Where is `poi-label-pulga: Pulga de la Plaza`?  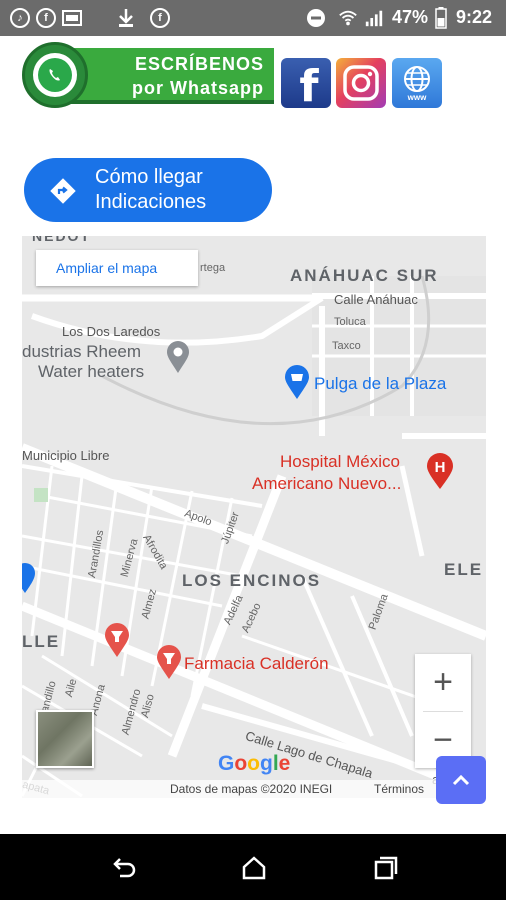 poi-label-pulga: Pulga de la Plaza is located at coordinates (380, 384).